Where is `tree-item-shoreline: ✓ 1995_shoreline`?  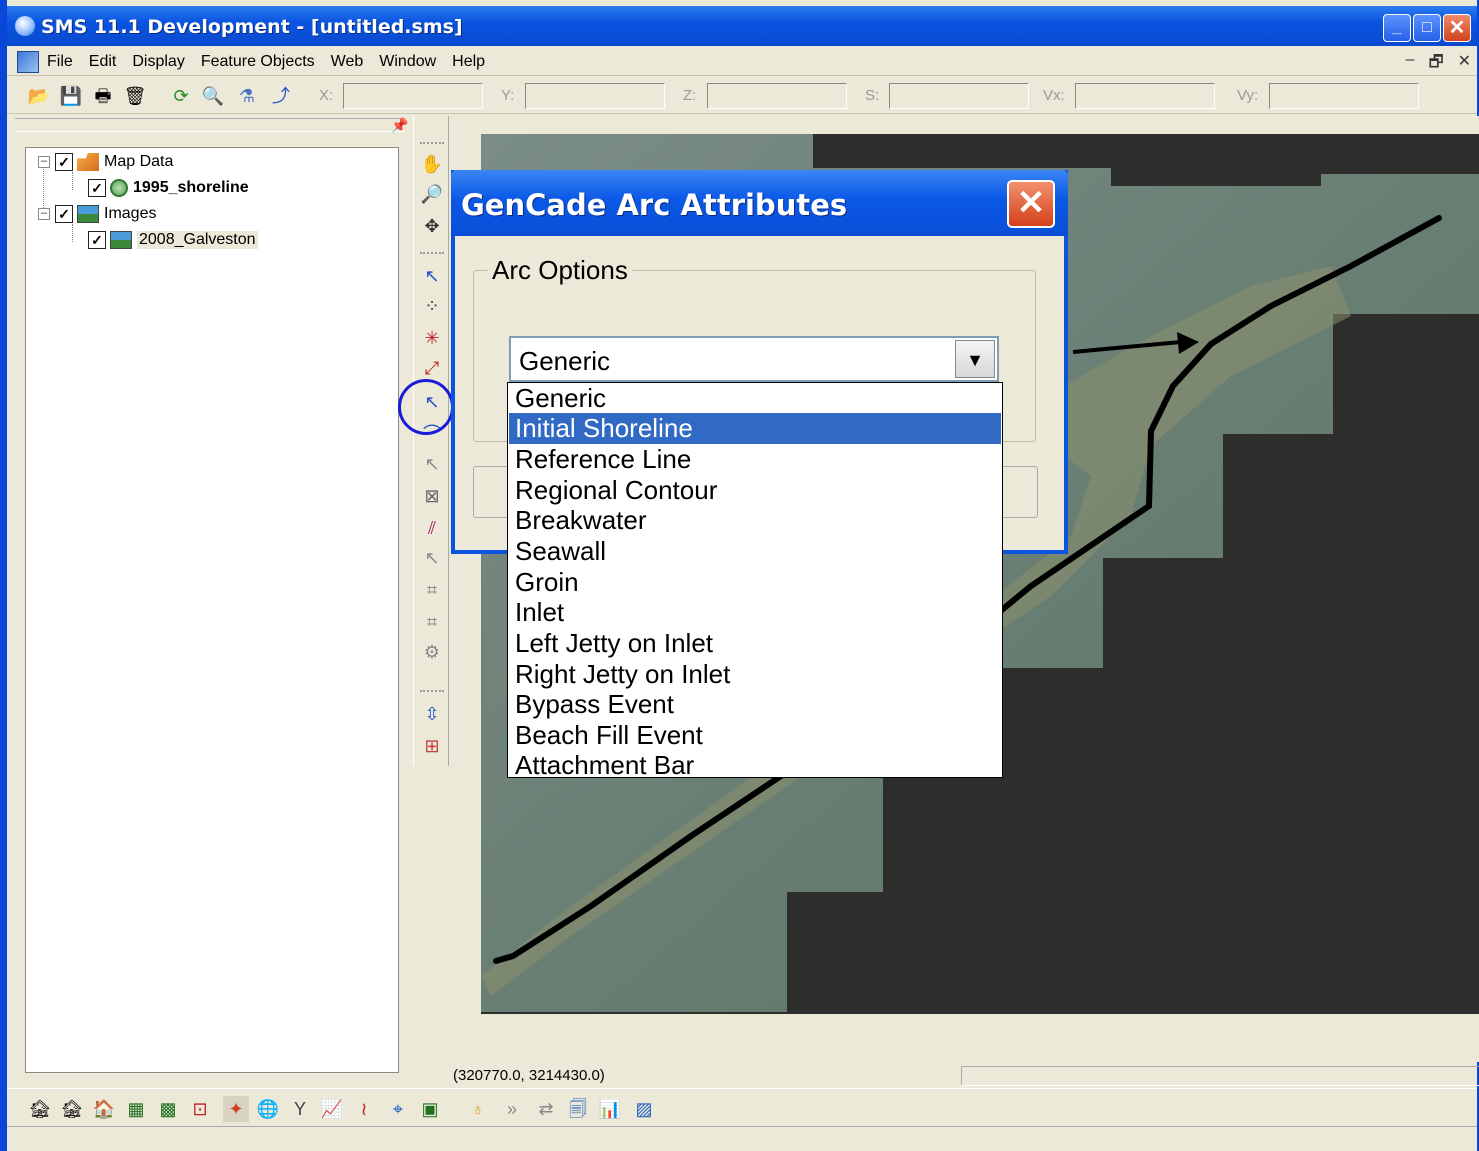 tree-item-shoreline: ✓ 1995_shoreline is located at coordinates (168, 188).